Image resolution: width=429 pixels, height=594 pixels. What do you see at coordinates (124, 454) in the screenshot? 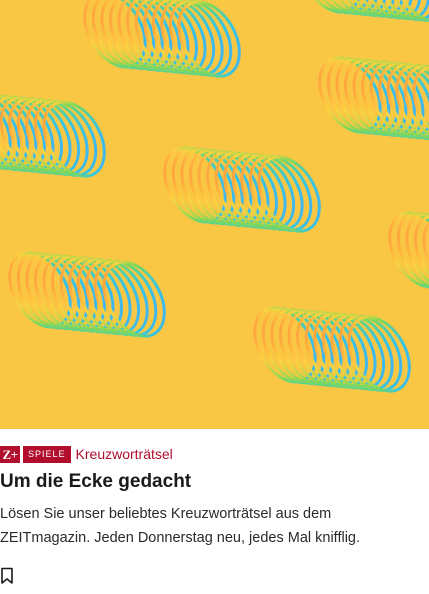
I see `kicker-text: Kreuzworträtsel` at bounding box center [124, 454].